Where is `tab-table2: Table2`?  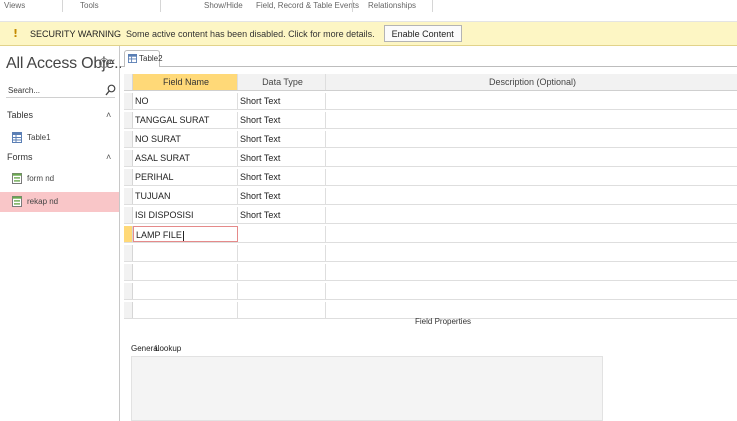 tab-table2: Table2 is located at coordinates (143, 58).